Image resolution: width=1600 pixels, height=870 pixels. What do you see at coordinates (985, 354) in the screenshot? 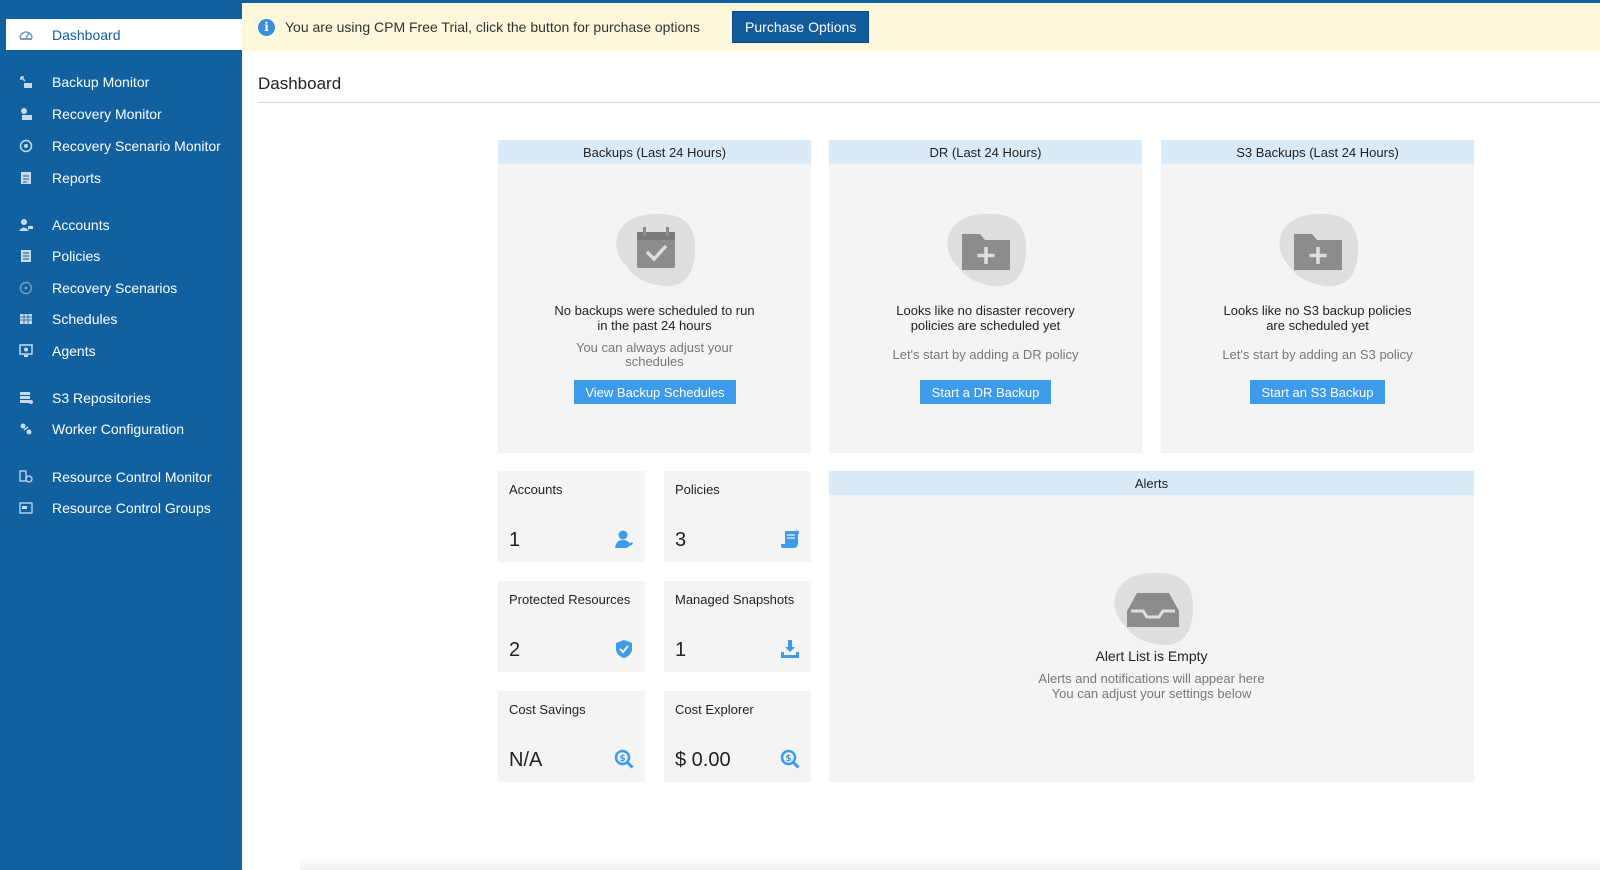
I see `empty-sub-line1: Let's start by adding a DR policy` at bounding box center [985, 354].